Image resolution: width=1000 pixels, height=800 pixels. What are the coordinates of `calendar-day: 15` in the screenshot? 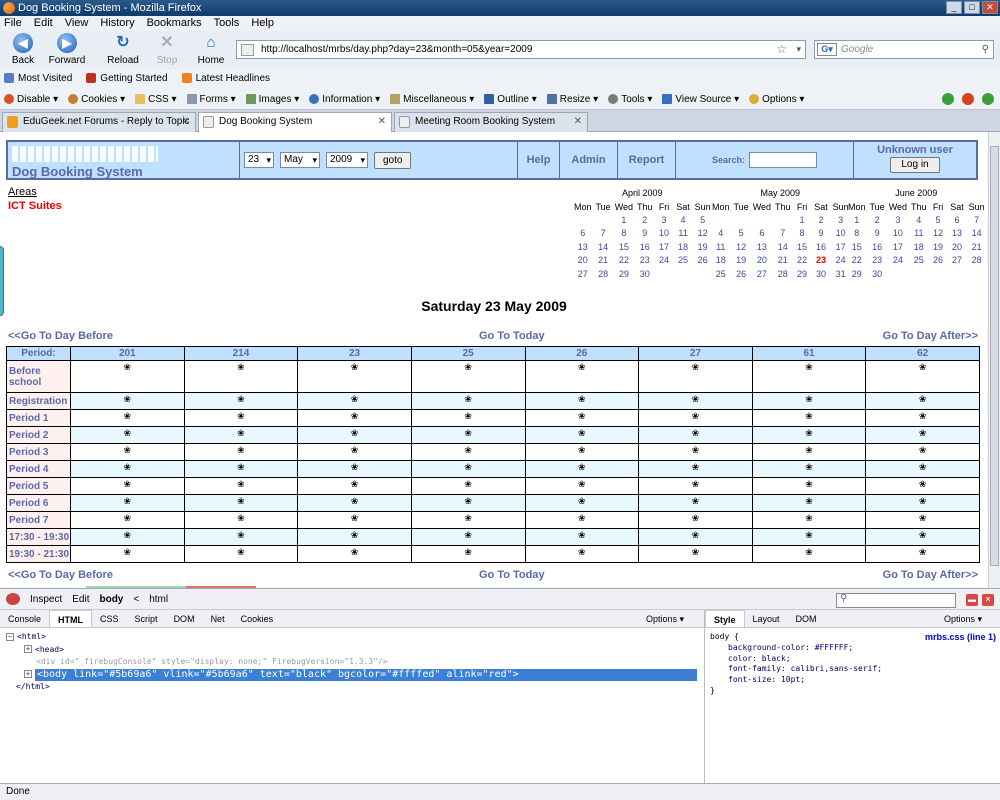 It's located at (857, 246).